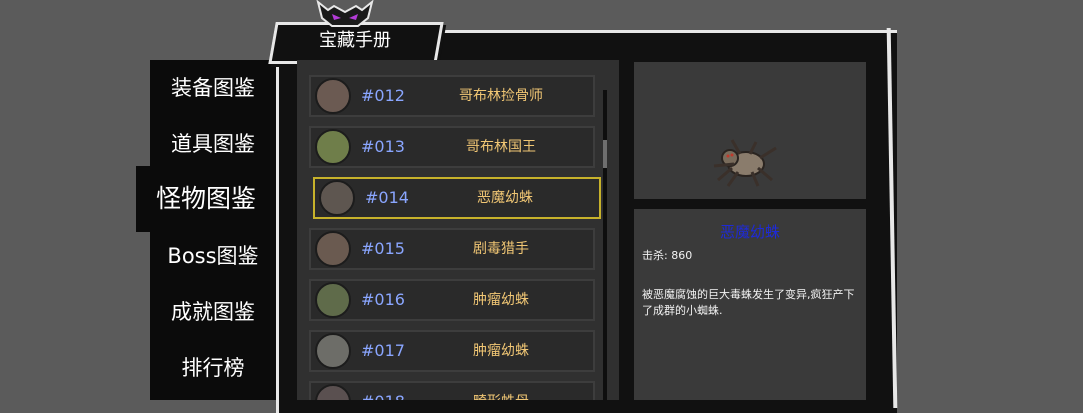 This screenshot has height=413, width=1083. What do you see at coordinates (333, 96) in the screenshot?
I see `goblin-portrait-icon` at bounding box center [333, 96].